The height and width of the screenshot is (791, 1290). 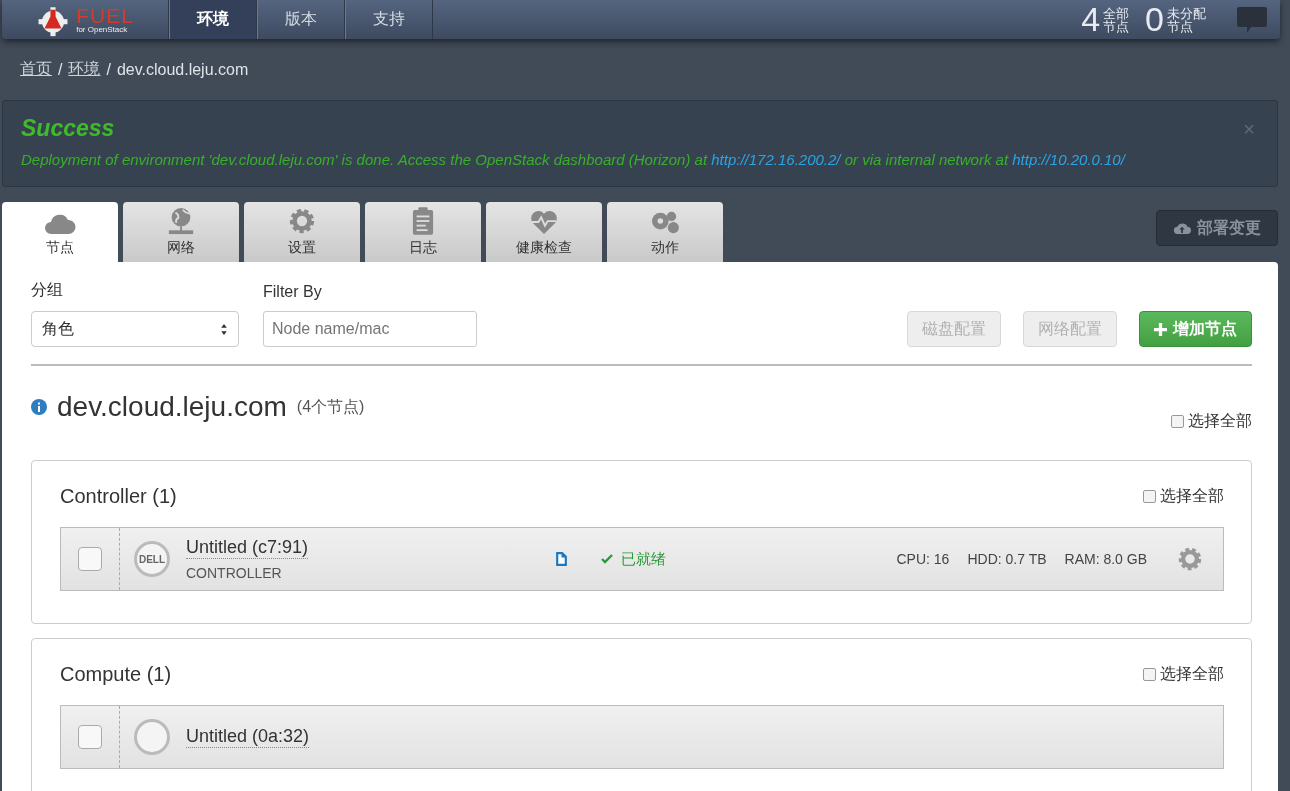 What do you see at coordinates (39, 407) in the screenshot?
I see `info-icon` at bounding box center [39, 407].